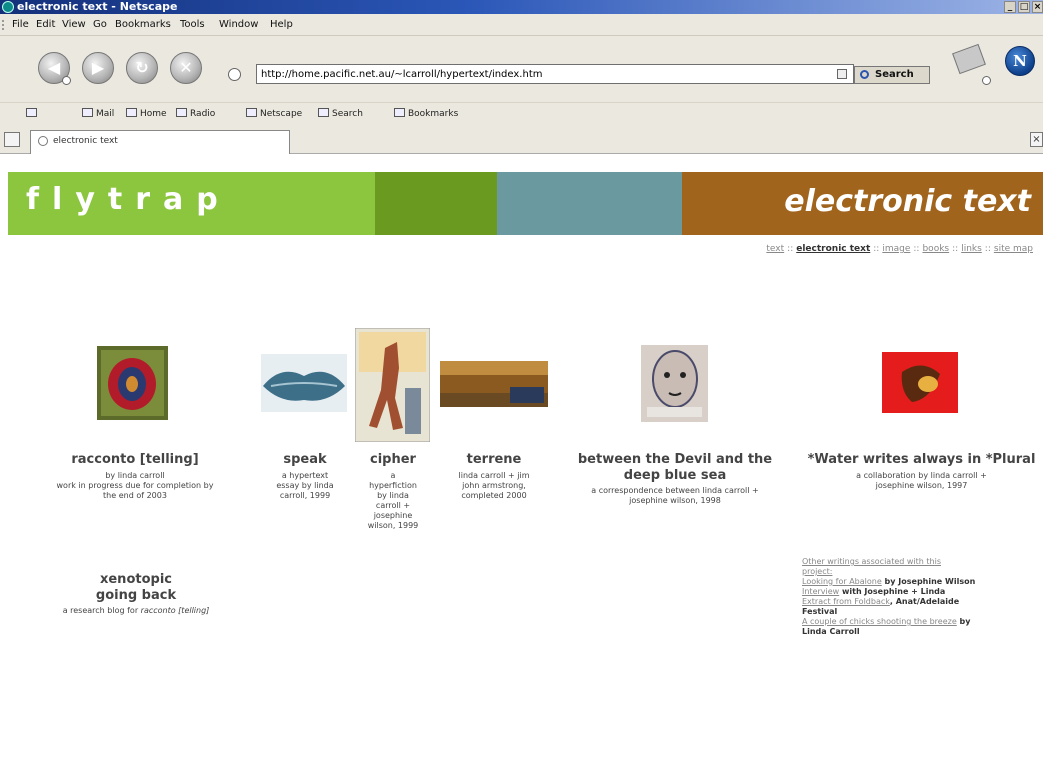  Describe the element at coordinates (879, 621) in the screenshot. I see `link-couple-of-chicks: A couple of chicks shooting the breeze` at that location.